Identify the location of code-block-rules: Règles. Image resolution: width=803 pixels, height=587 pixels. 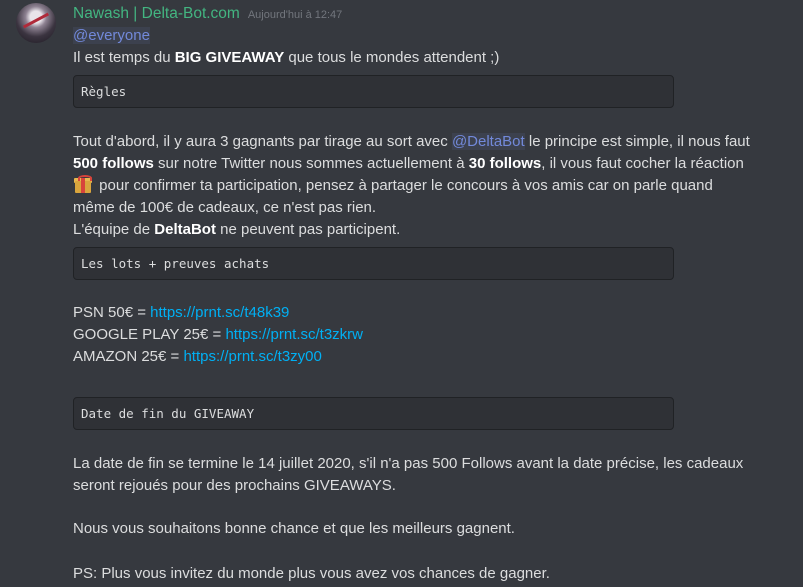
(373, 91).